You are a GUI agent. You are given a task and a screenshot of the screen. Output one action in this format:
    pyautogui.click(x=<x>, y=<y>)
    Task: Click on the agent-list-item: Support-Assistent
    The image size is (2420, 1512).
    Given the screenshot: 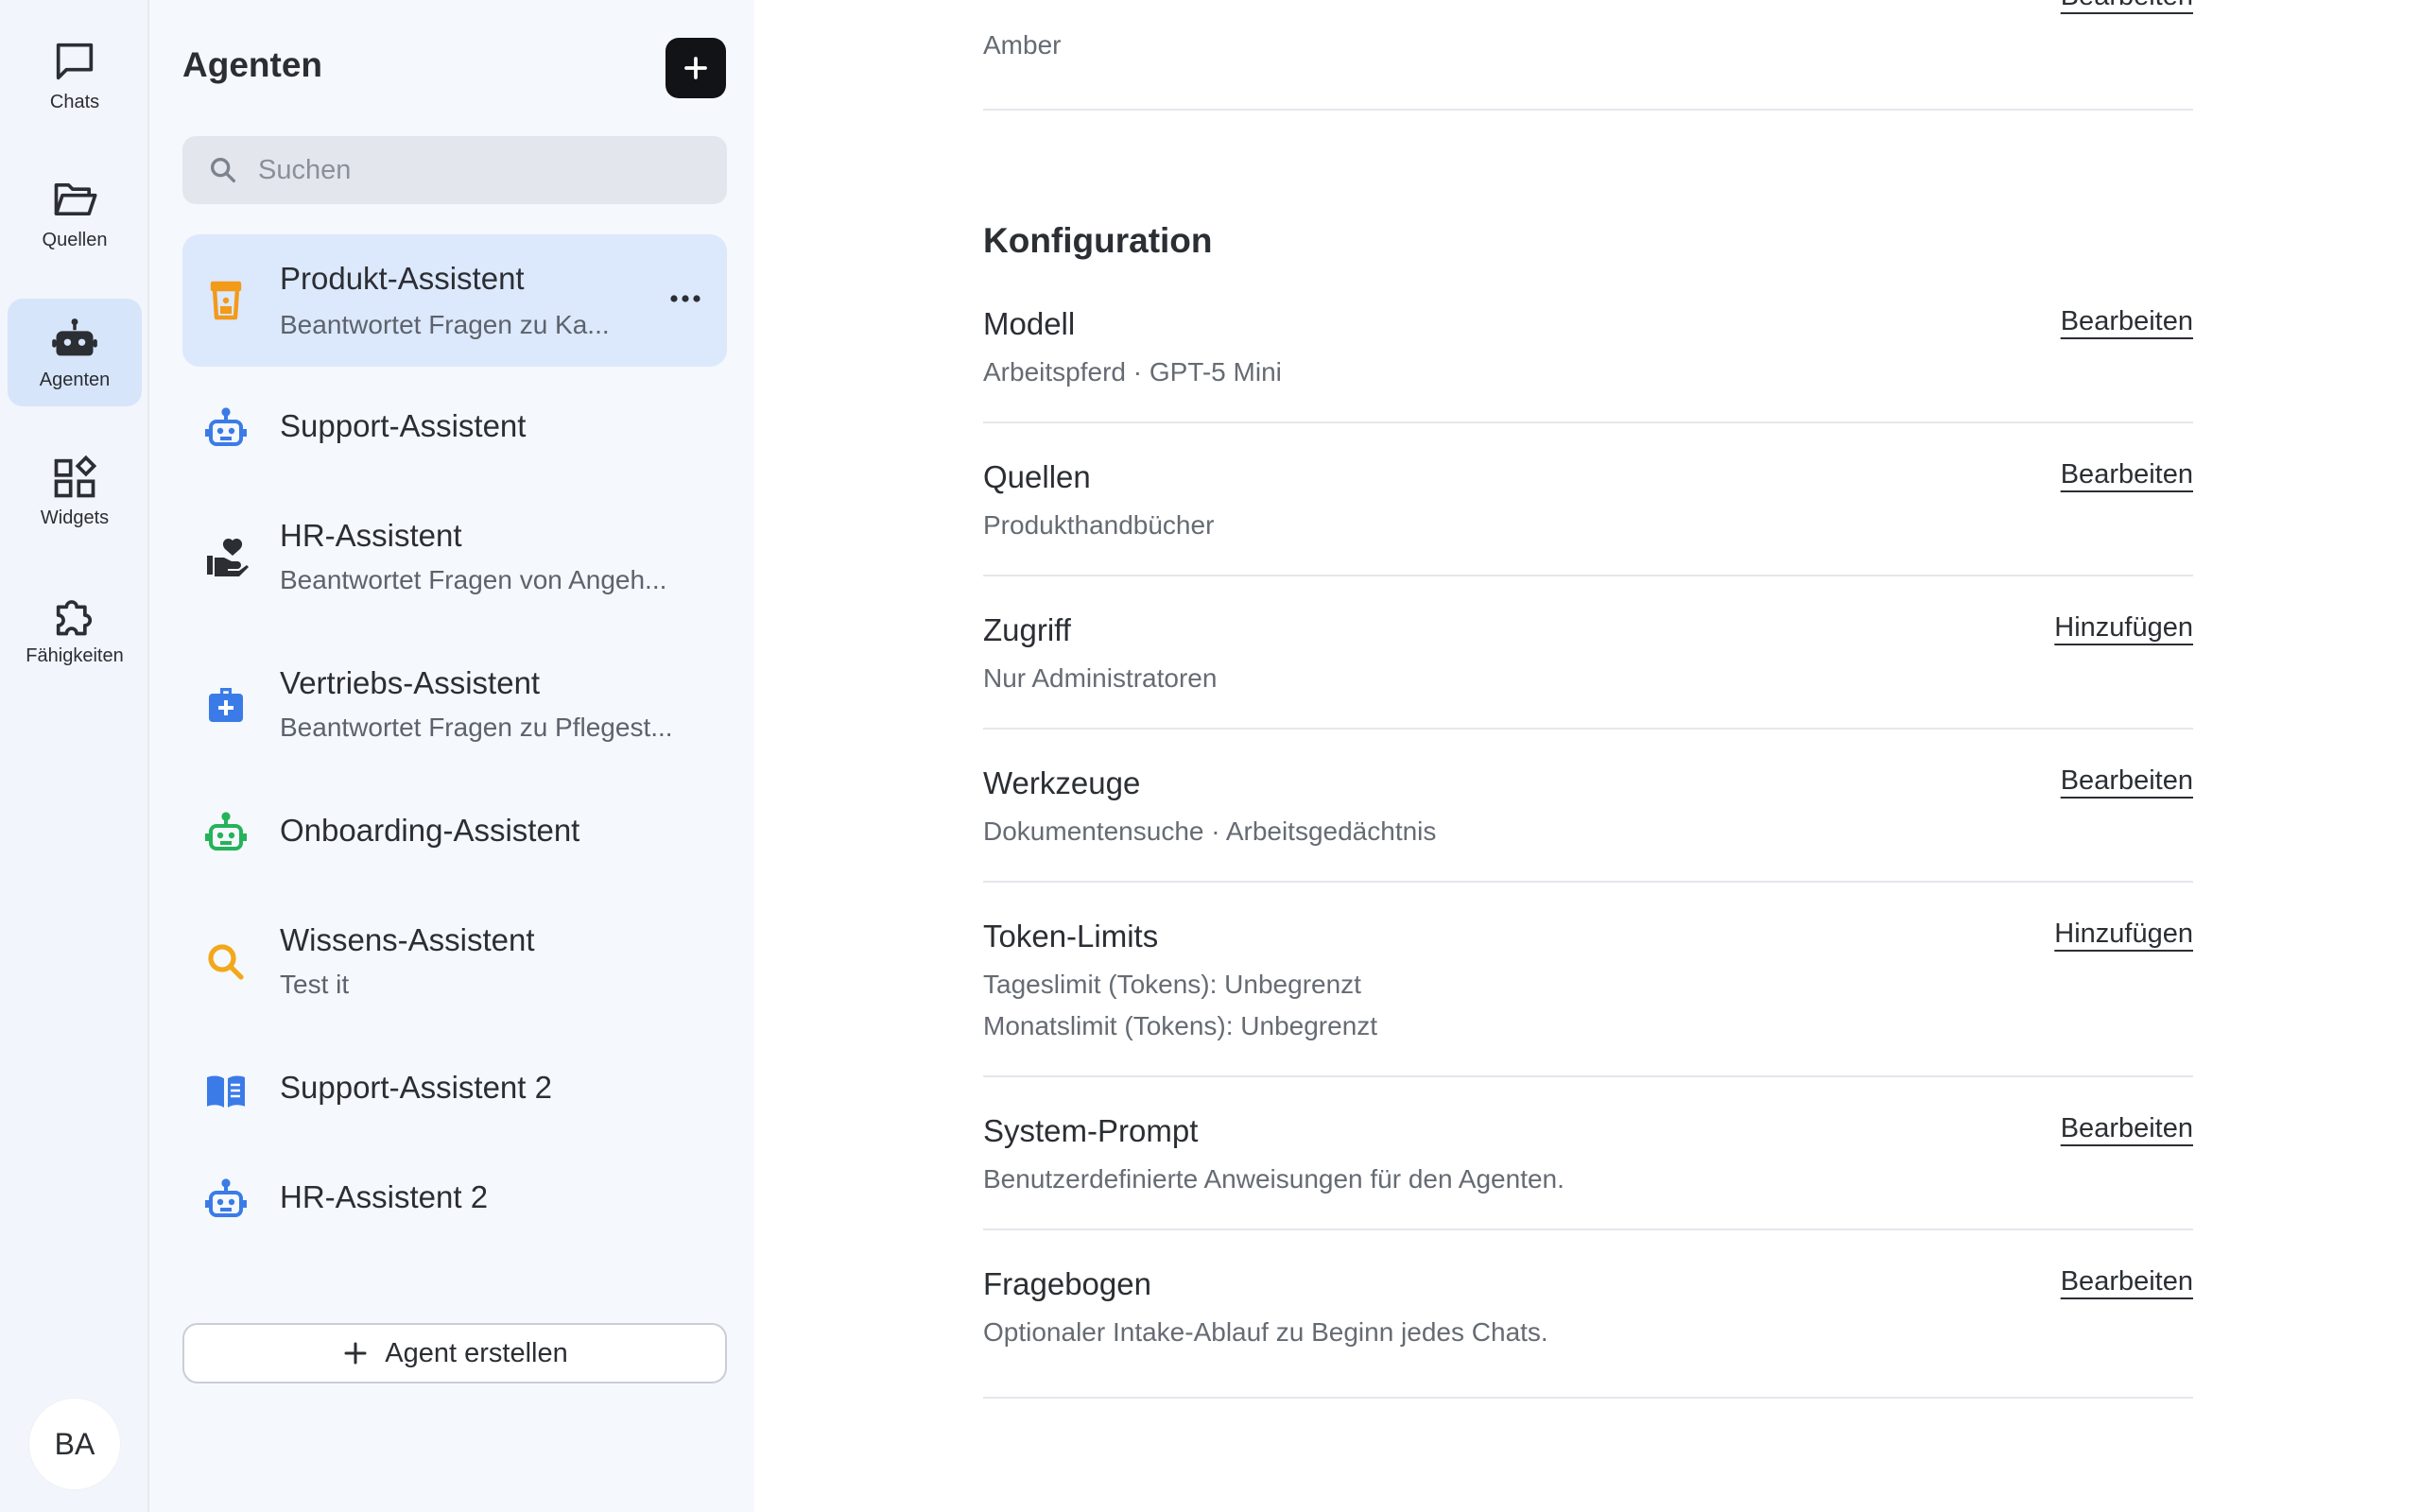 What is the action you would take?
    pyautogui.click(x=455, y=429)
    